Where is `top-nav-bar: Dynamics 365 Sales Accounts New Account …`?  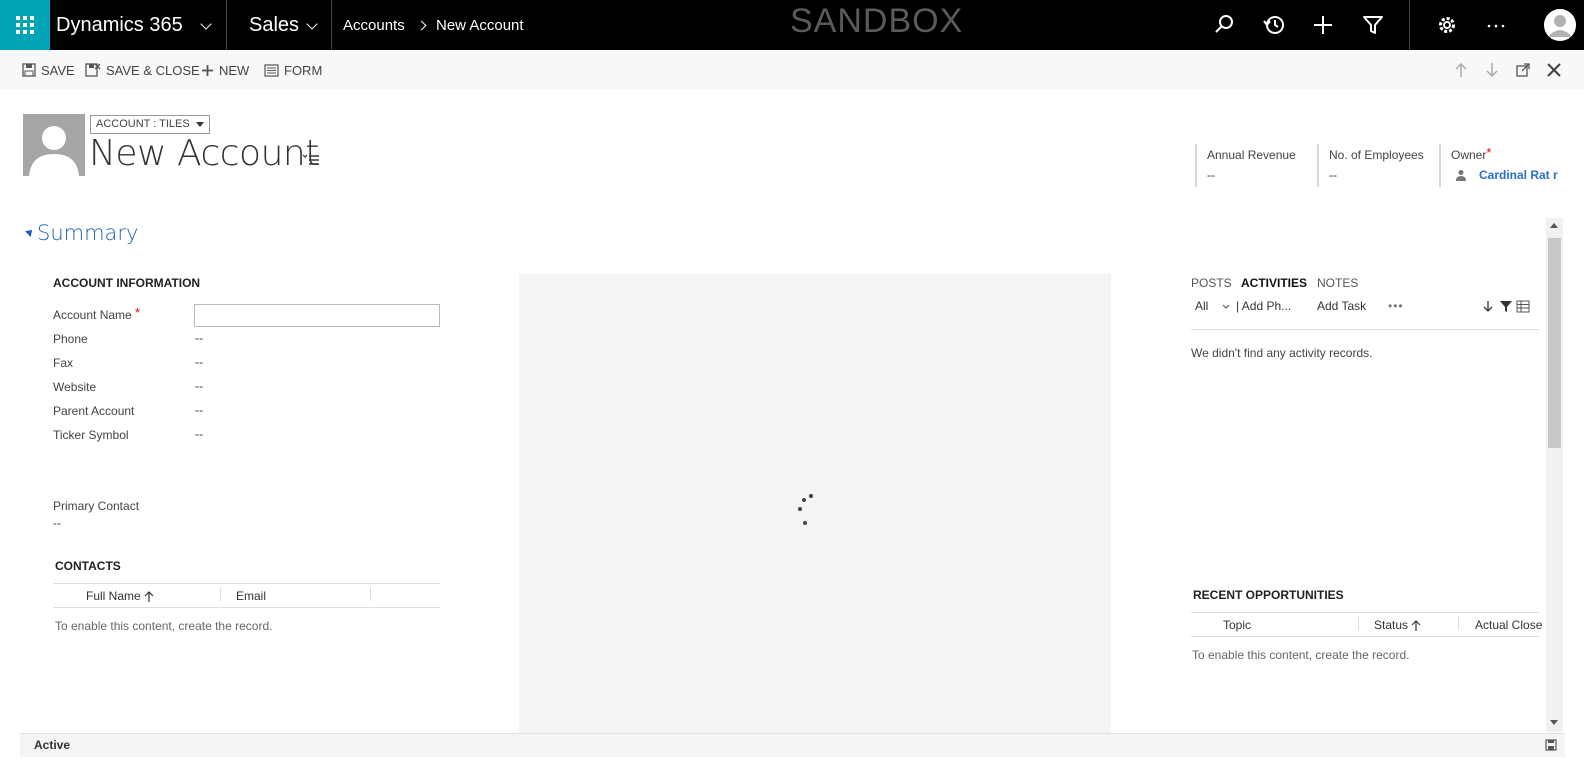
top-nav-bar: Dynamics 365 Sales Accounts New Account … is located at coordinates (792, 25).